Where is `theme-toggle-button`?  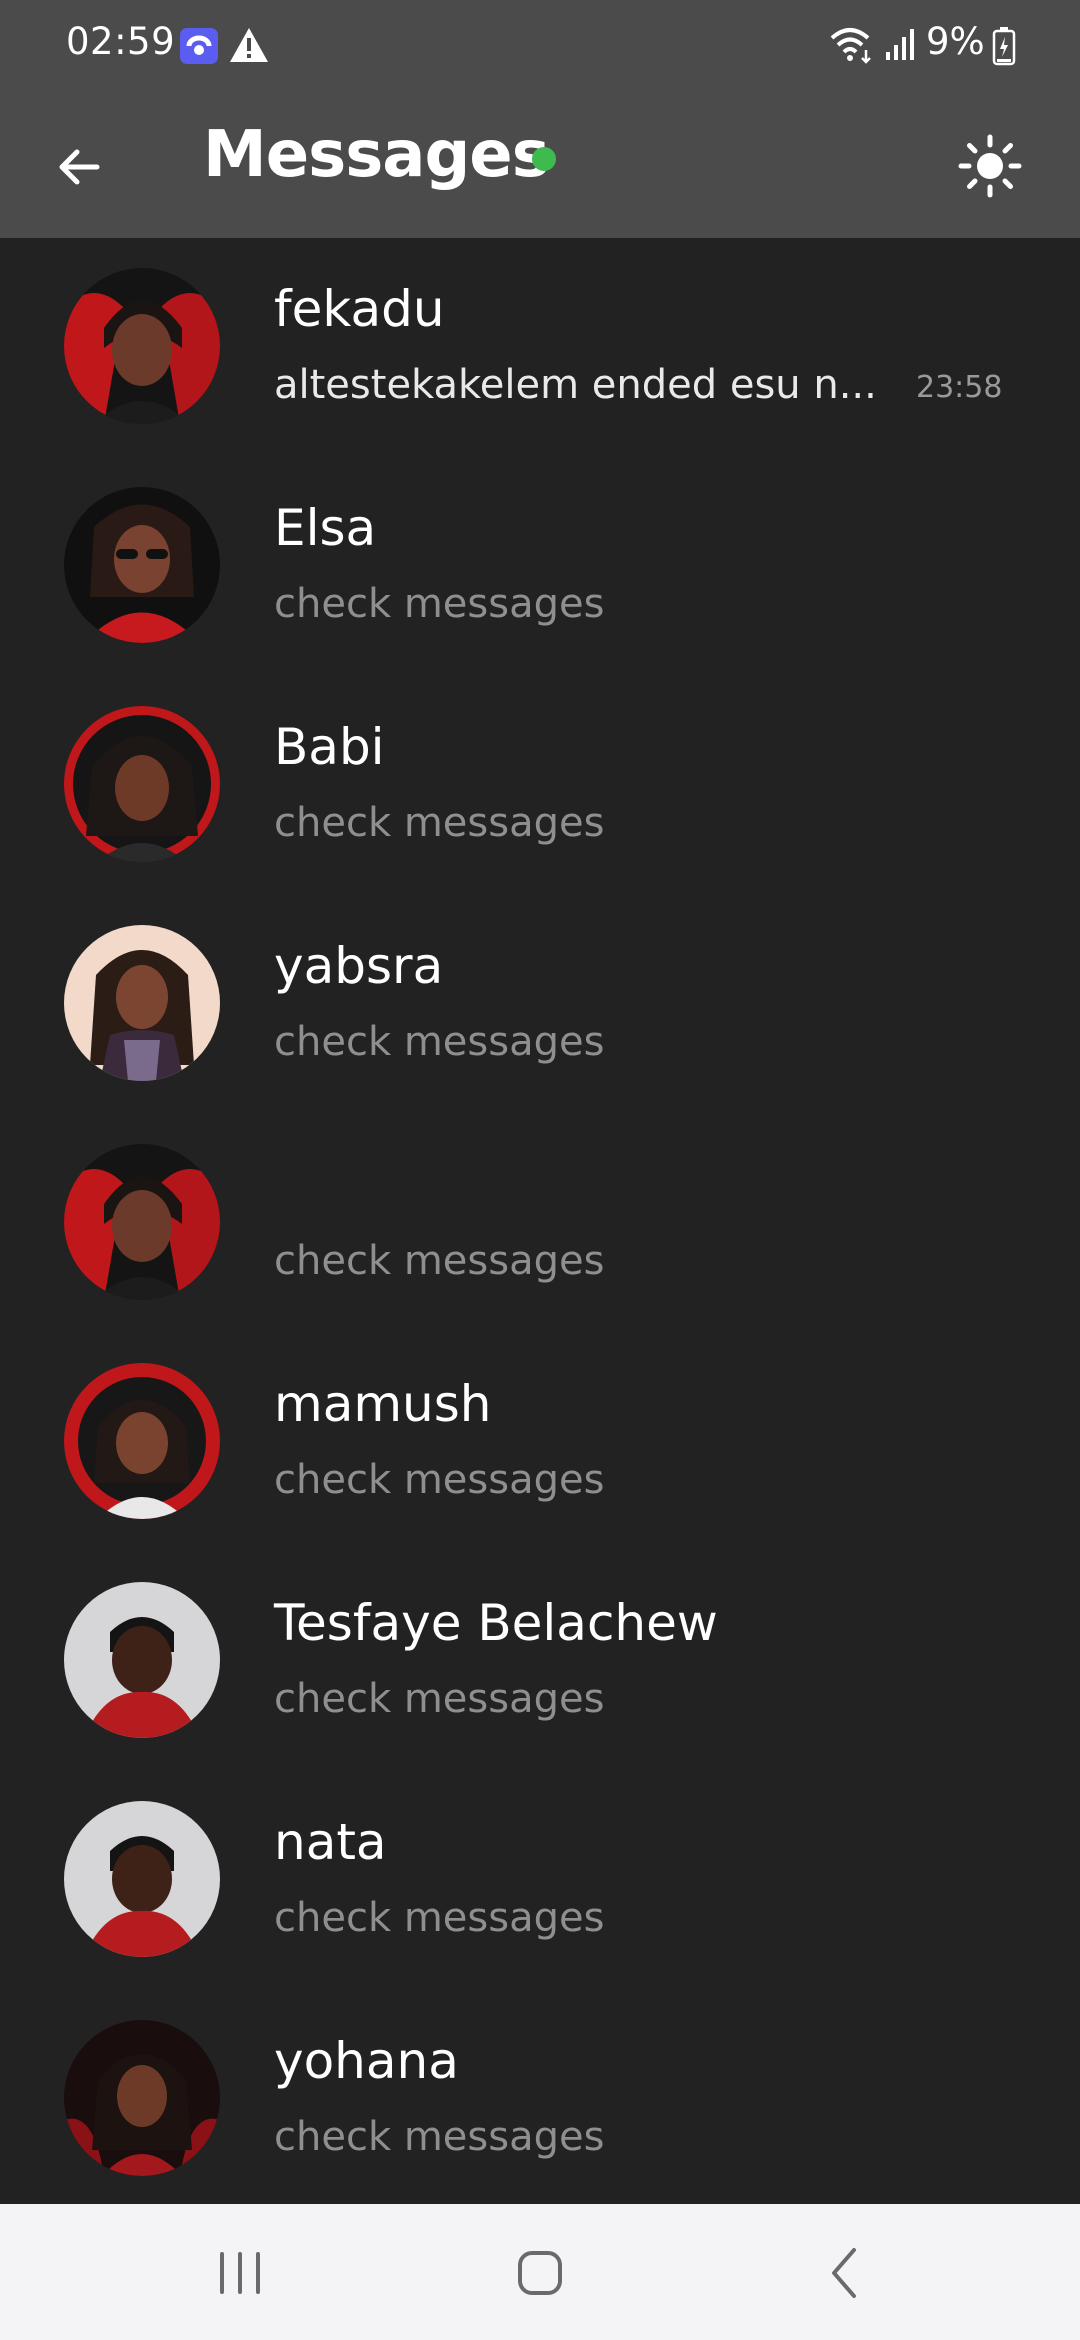
theme-toggle-button is located at coordinates (990, 166).